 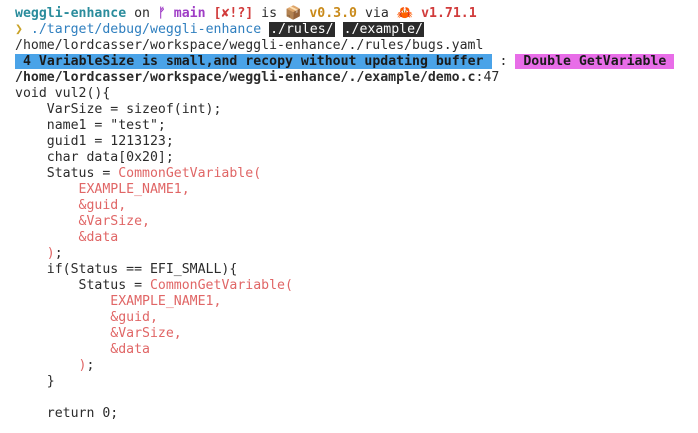 I want to click on code-line: char data[0x20];, so click(x=94, y=157).